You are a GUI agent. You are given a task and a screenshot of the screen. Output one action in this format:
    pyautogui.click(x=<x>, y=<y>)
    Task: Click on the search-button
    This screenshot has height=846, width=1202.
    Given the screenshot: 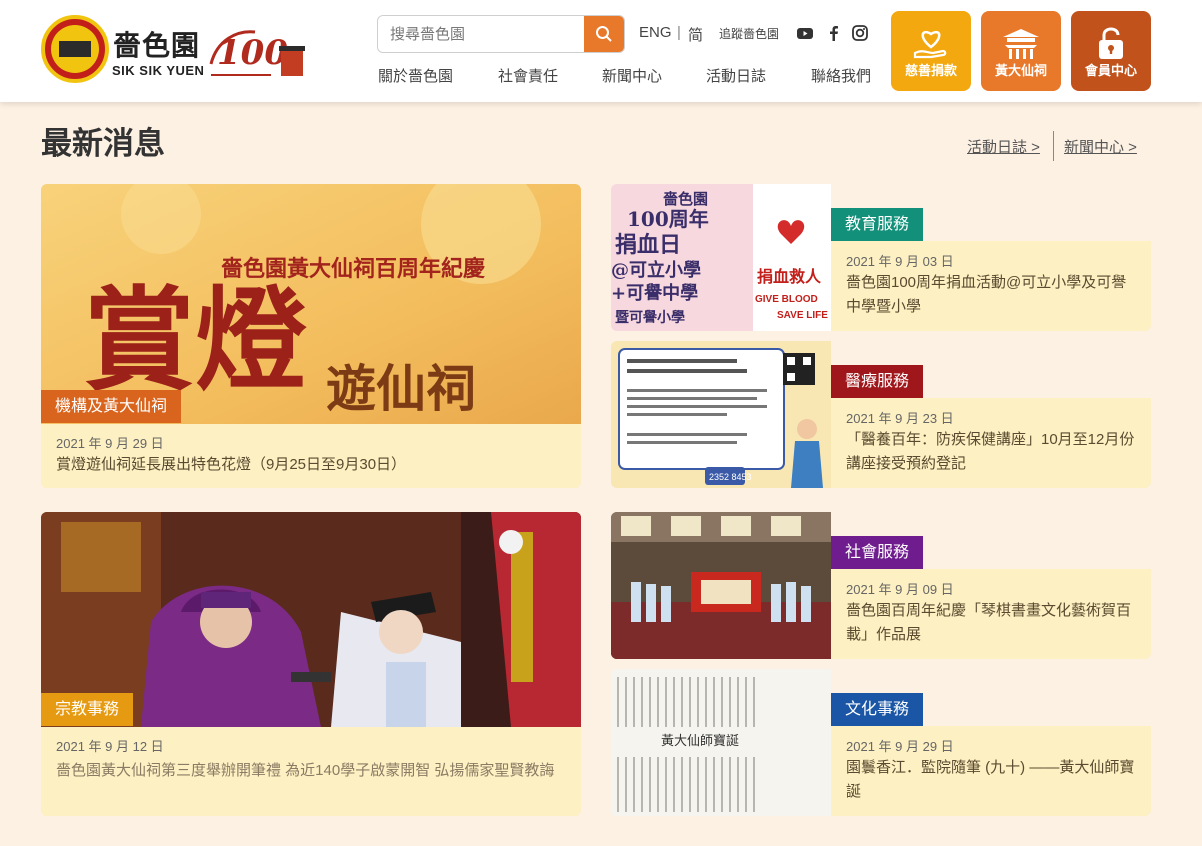 What is the action you would take?
    pyautogui.click(x=604, y=34)
    